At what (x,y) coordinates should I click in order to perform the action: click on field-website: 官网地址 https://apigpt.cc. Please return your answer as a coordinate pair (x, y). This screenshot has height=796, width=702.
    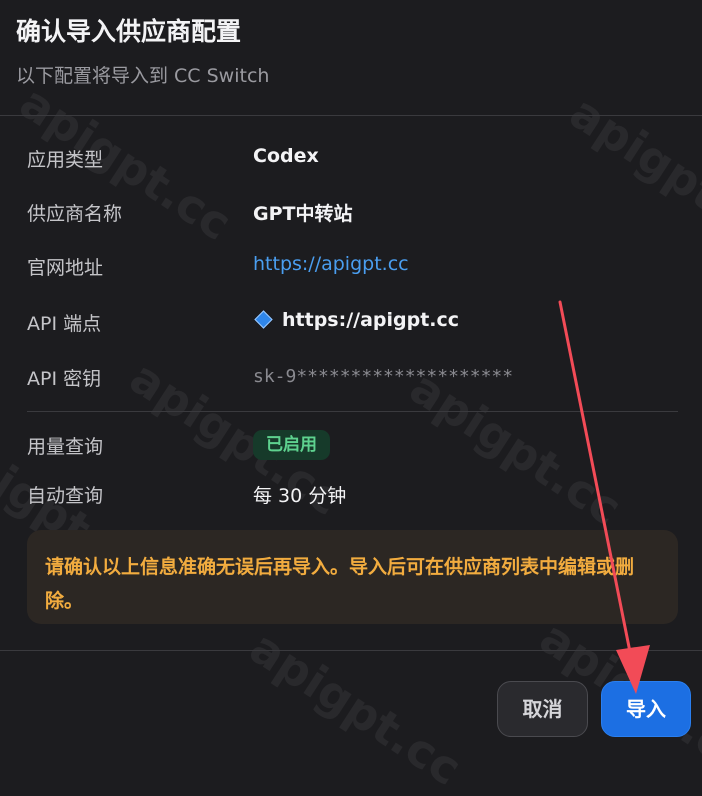
    Looking at the image, I should click on (352, 265).